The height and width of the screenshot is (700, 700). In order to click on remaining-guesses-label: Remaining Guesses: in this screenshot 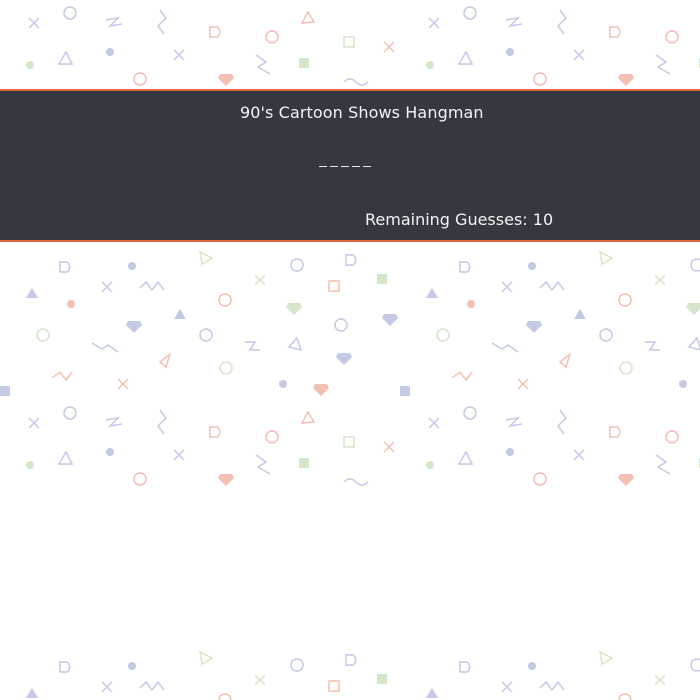, I will do `click(446, 219)`.